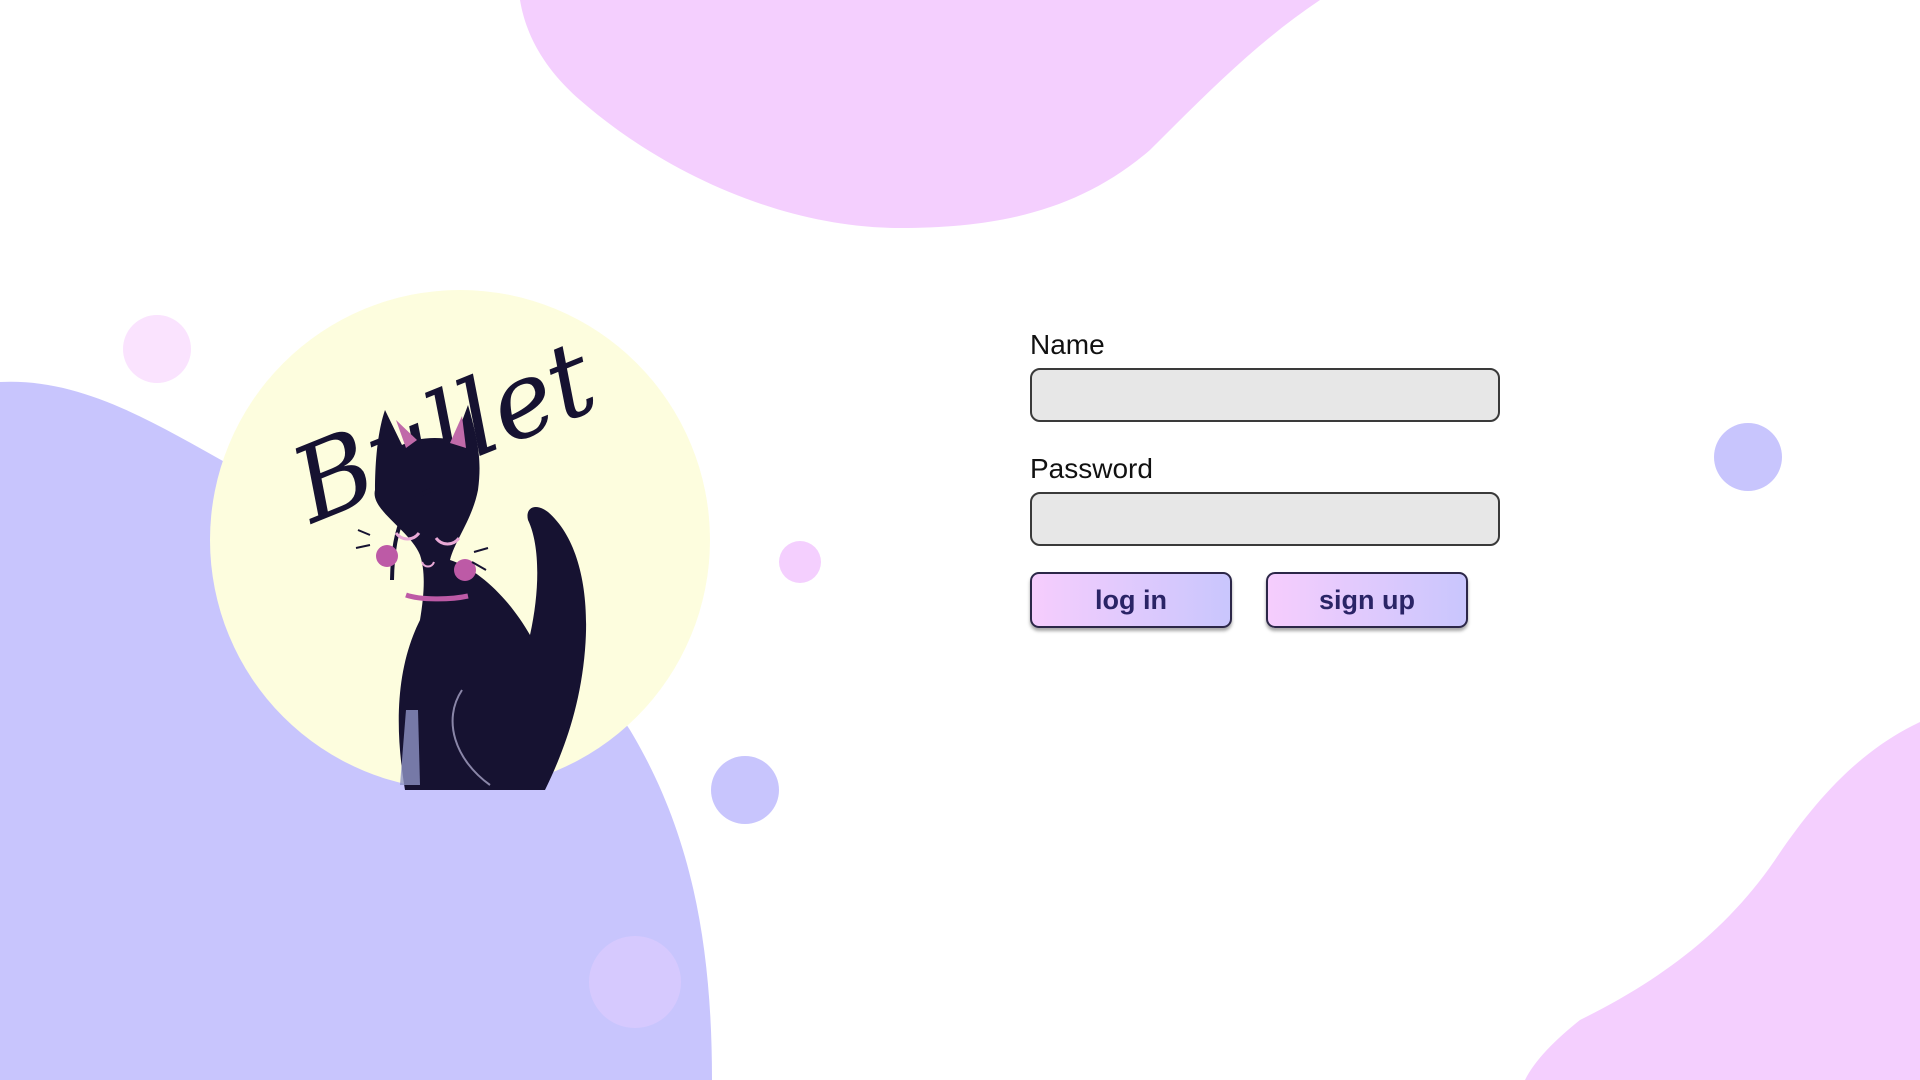 The height and width of the screenshot is (1080, 1920). What do you see at coordinates (1266, 478) in the screenshot?
I see `login-form: Name Password log in sign up` at bounding box center [1266, 478].